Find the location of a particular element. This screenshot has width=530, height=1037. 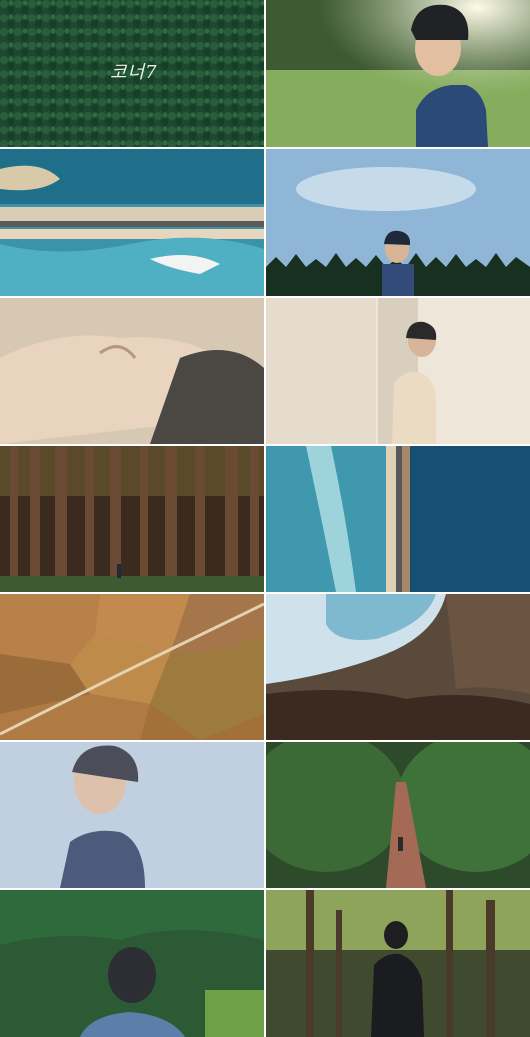

man-back-hills-photo is located at coordinates (132, 963).